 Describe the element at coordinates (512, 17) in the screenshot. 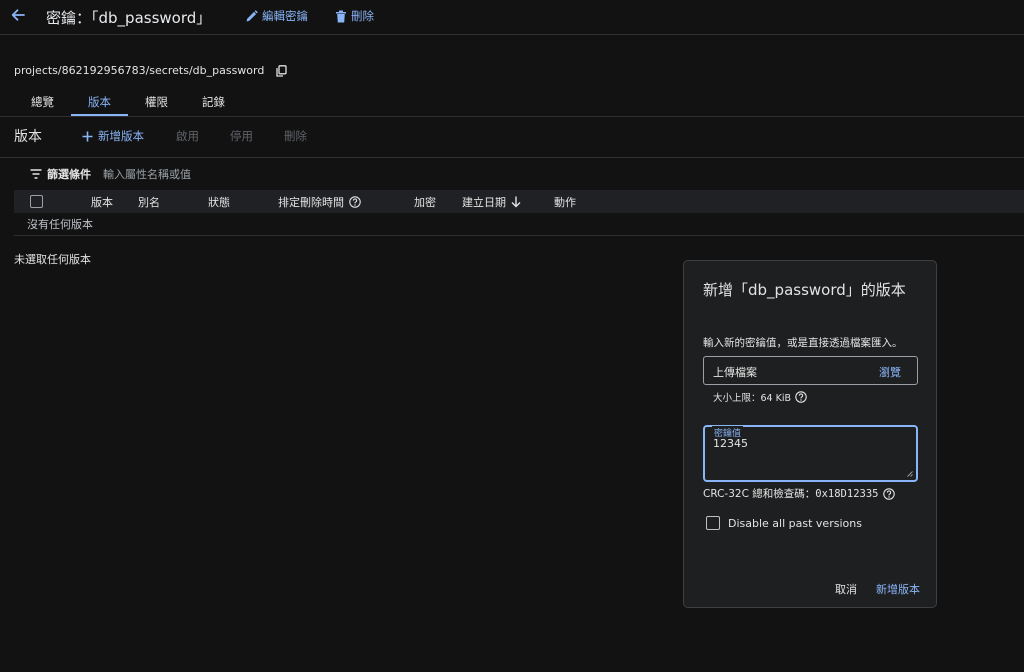

I see `top-bar: 密鑰：「db_password」 編輯密鑰 刪除` at that location.